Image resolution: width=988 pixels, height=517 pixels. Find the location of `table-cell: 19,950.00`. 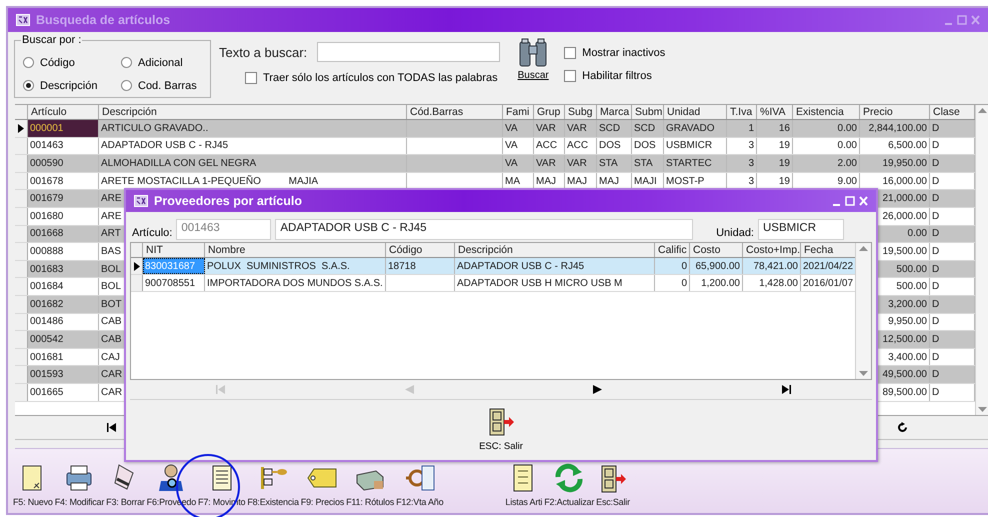

table-cell: 19,950.00 is located at coordinates (895, 163).